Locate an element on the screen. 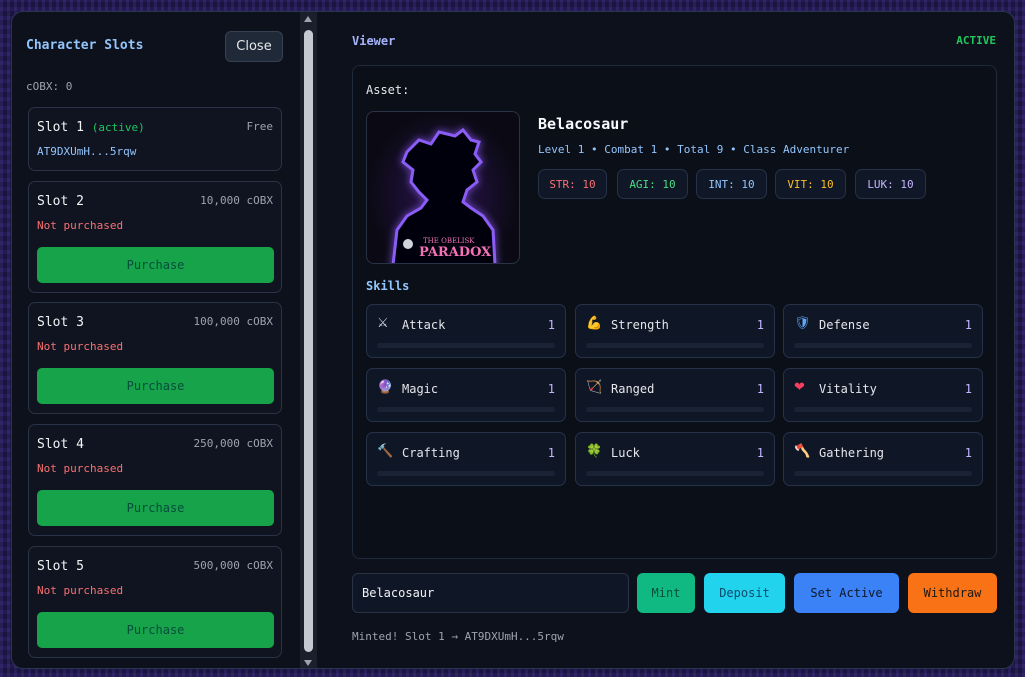  stat-agi: AGI: 10 is located at coordinates (652, 184).